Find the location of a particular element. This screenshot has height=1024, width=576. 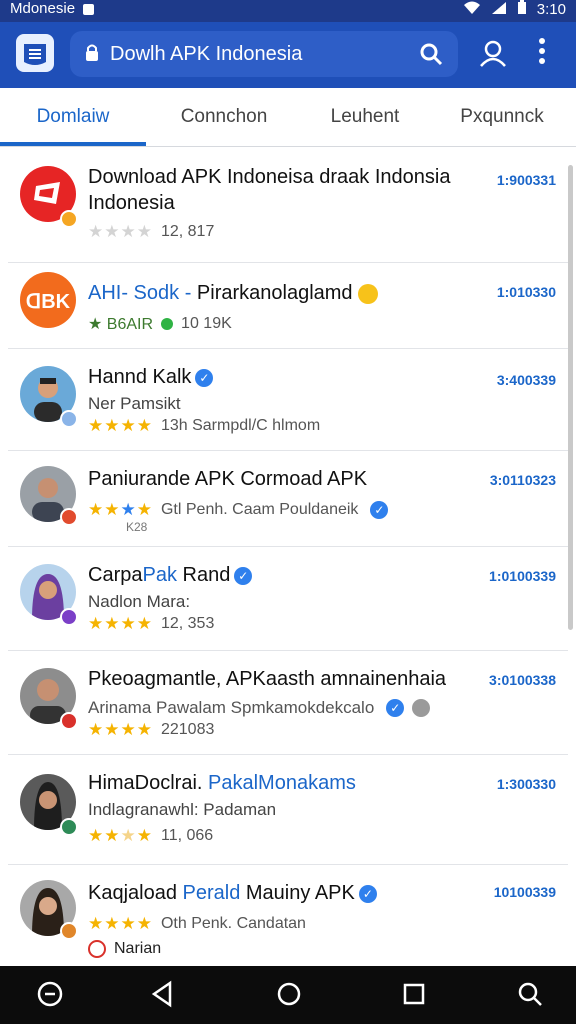

overflow-menu-icon is located at coordinates (542, 53).